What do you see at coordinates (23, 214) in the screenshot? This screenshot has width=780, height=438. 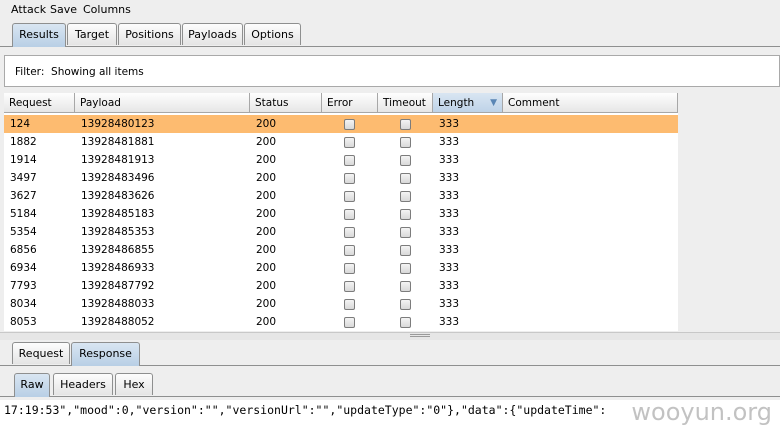 I see `cell-request: 5184` at bounding box center [23, 214].